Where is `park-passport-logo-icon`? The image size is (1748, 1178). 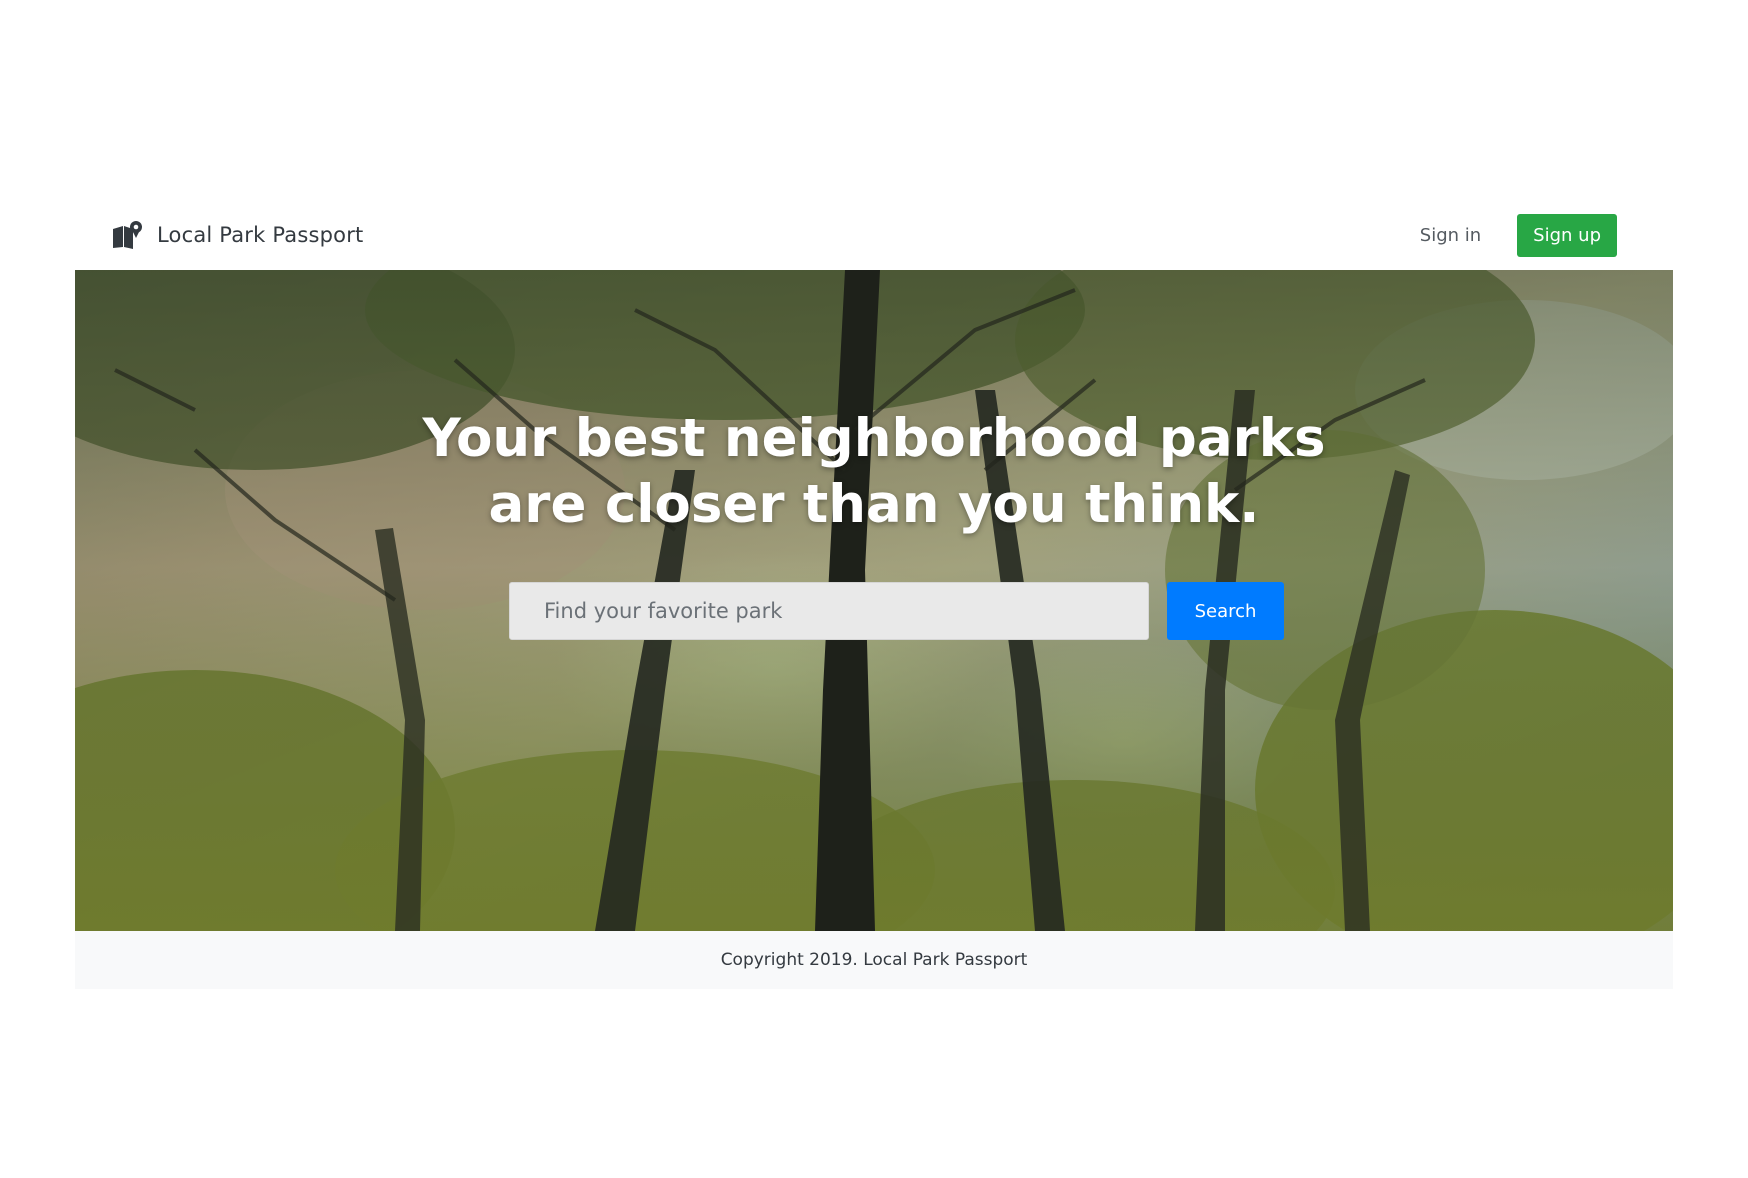 park-passport-logo-icon is located at coordinates (127, 235).